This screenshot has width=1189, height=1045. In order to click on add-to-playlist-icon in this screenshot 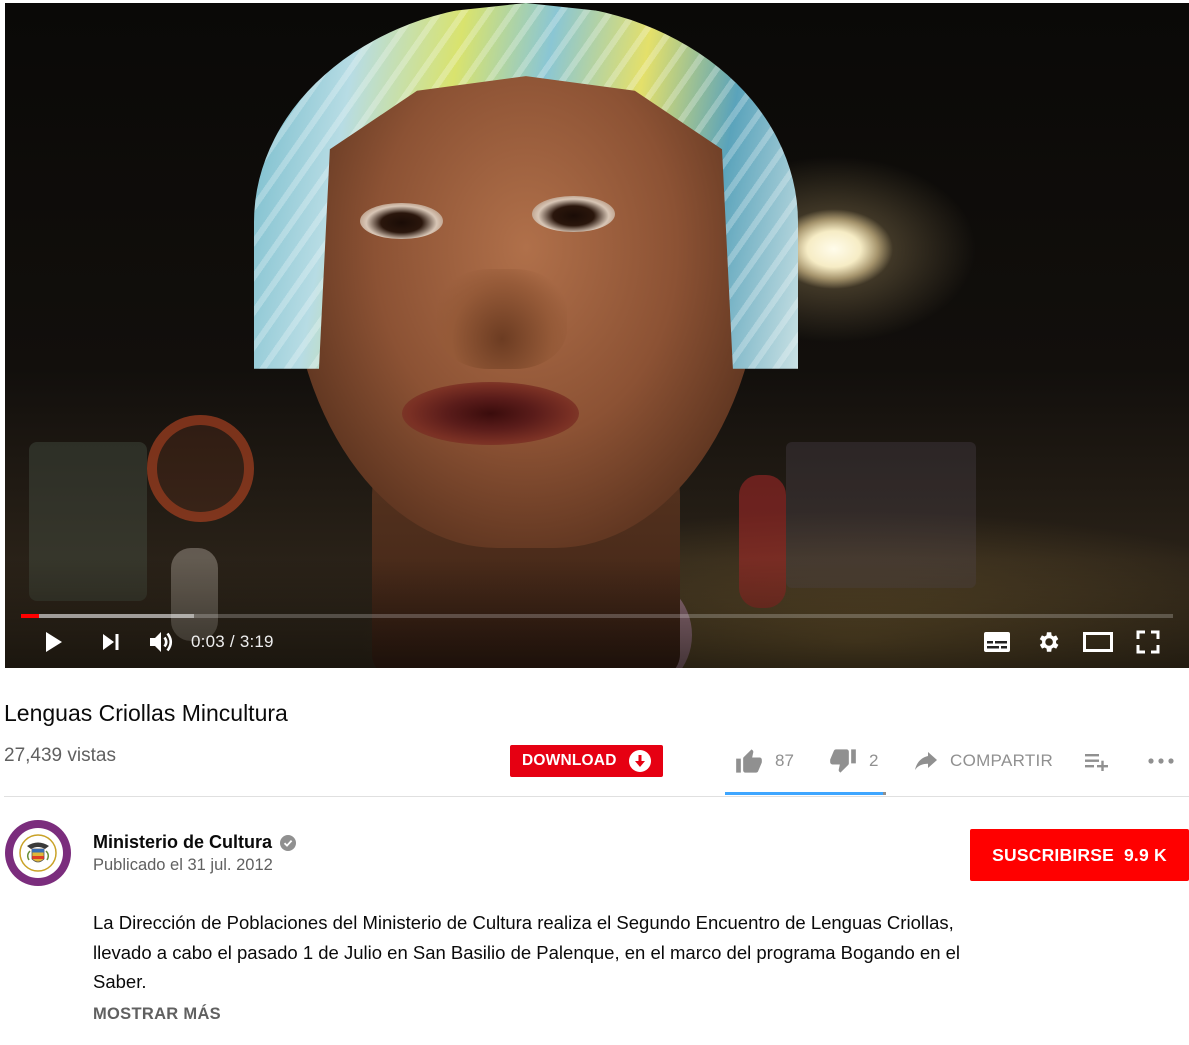, I will do `click(1096, 762)`.